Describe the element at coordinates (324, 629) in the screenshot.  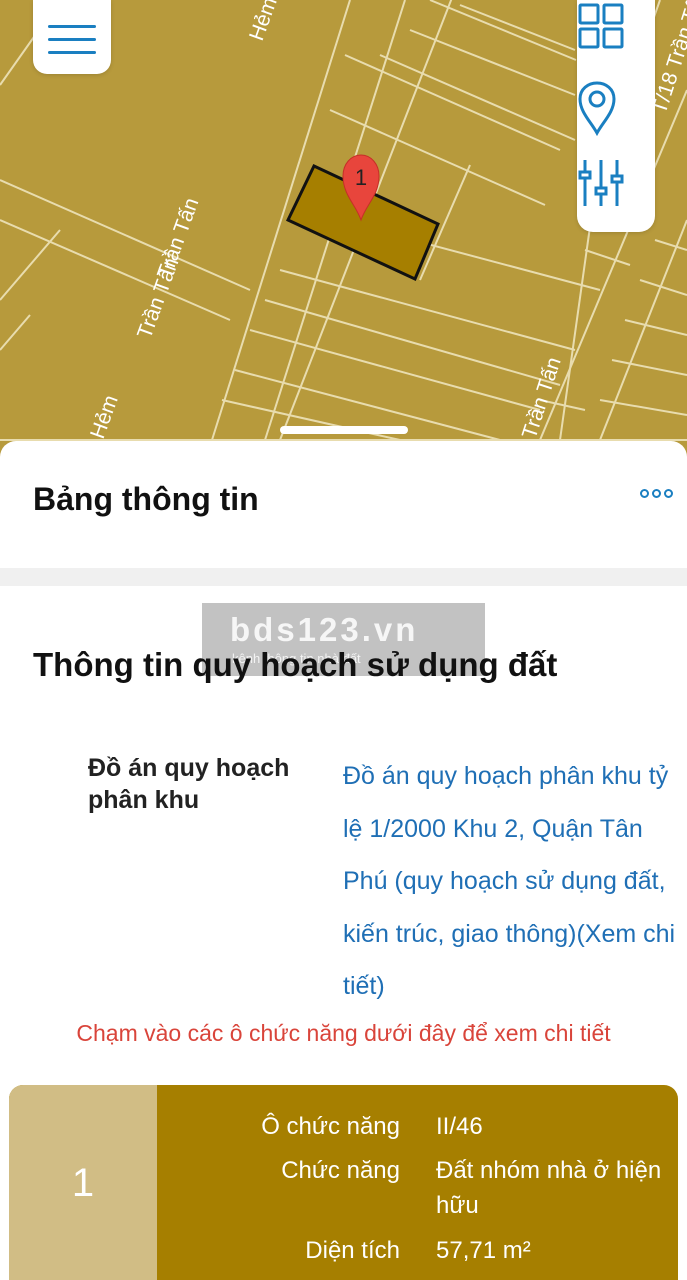
I see `watermark-text: bds123.vn` at that location.